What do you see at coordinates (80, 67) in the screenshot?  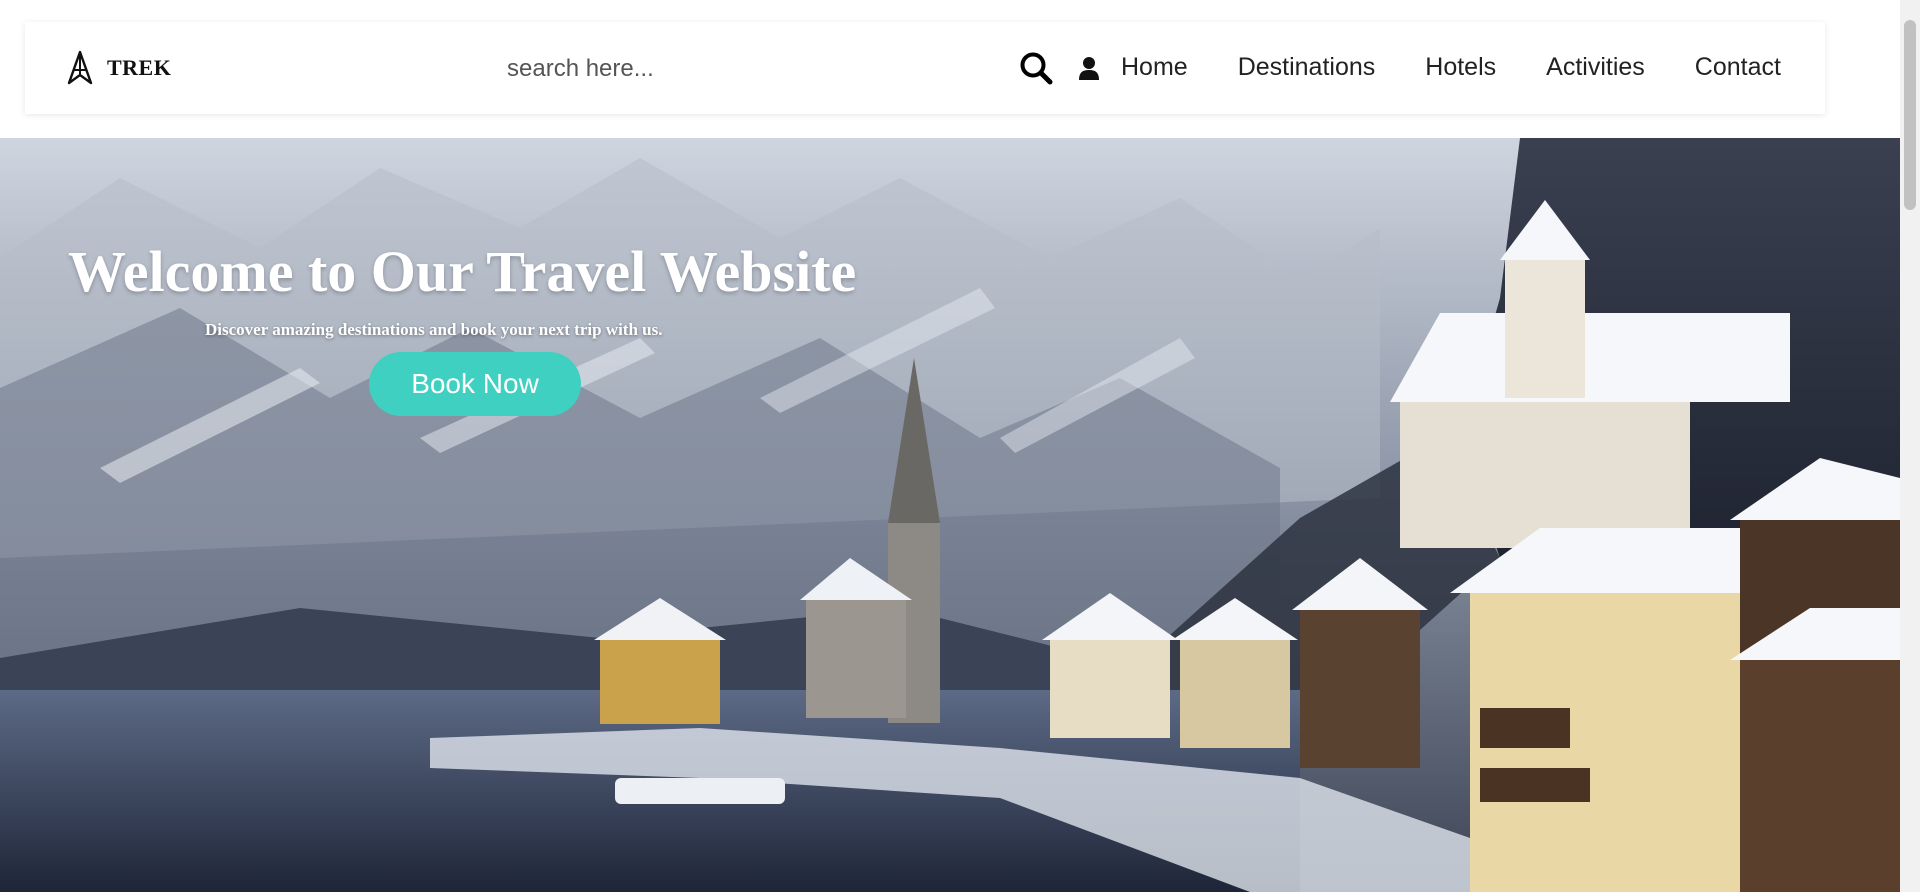 I see `compass-arrow-icon` at bounding box center [80, 67].